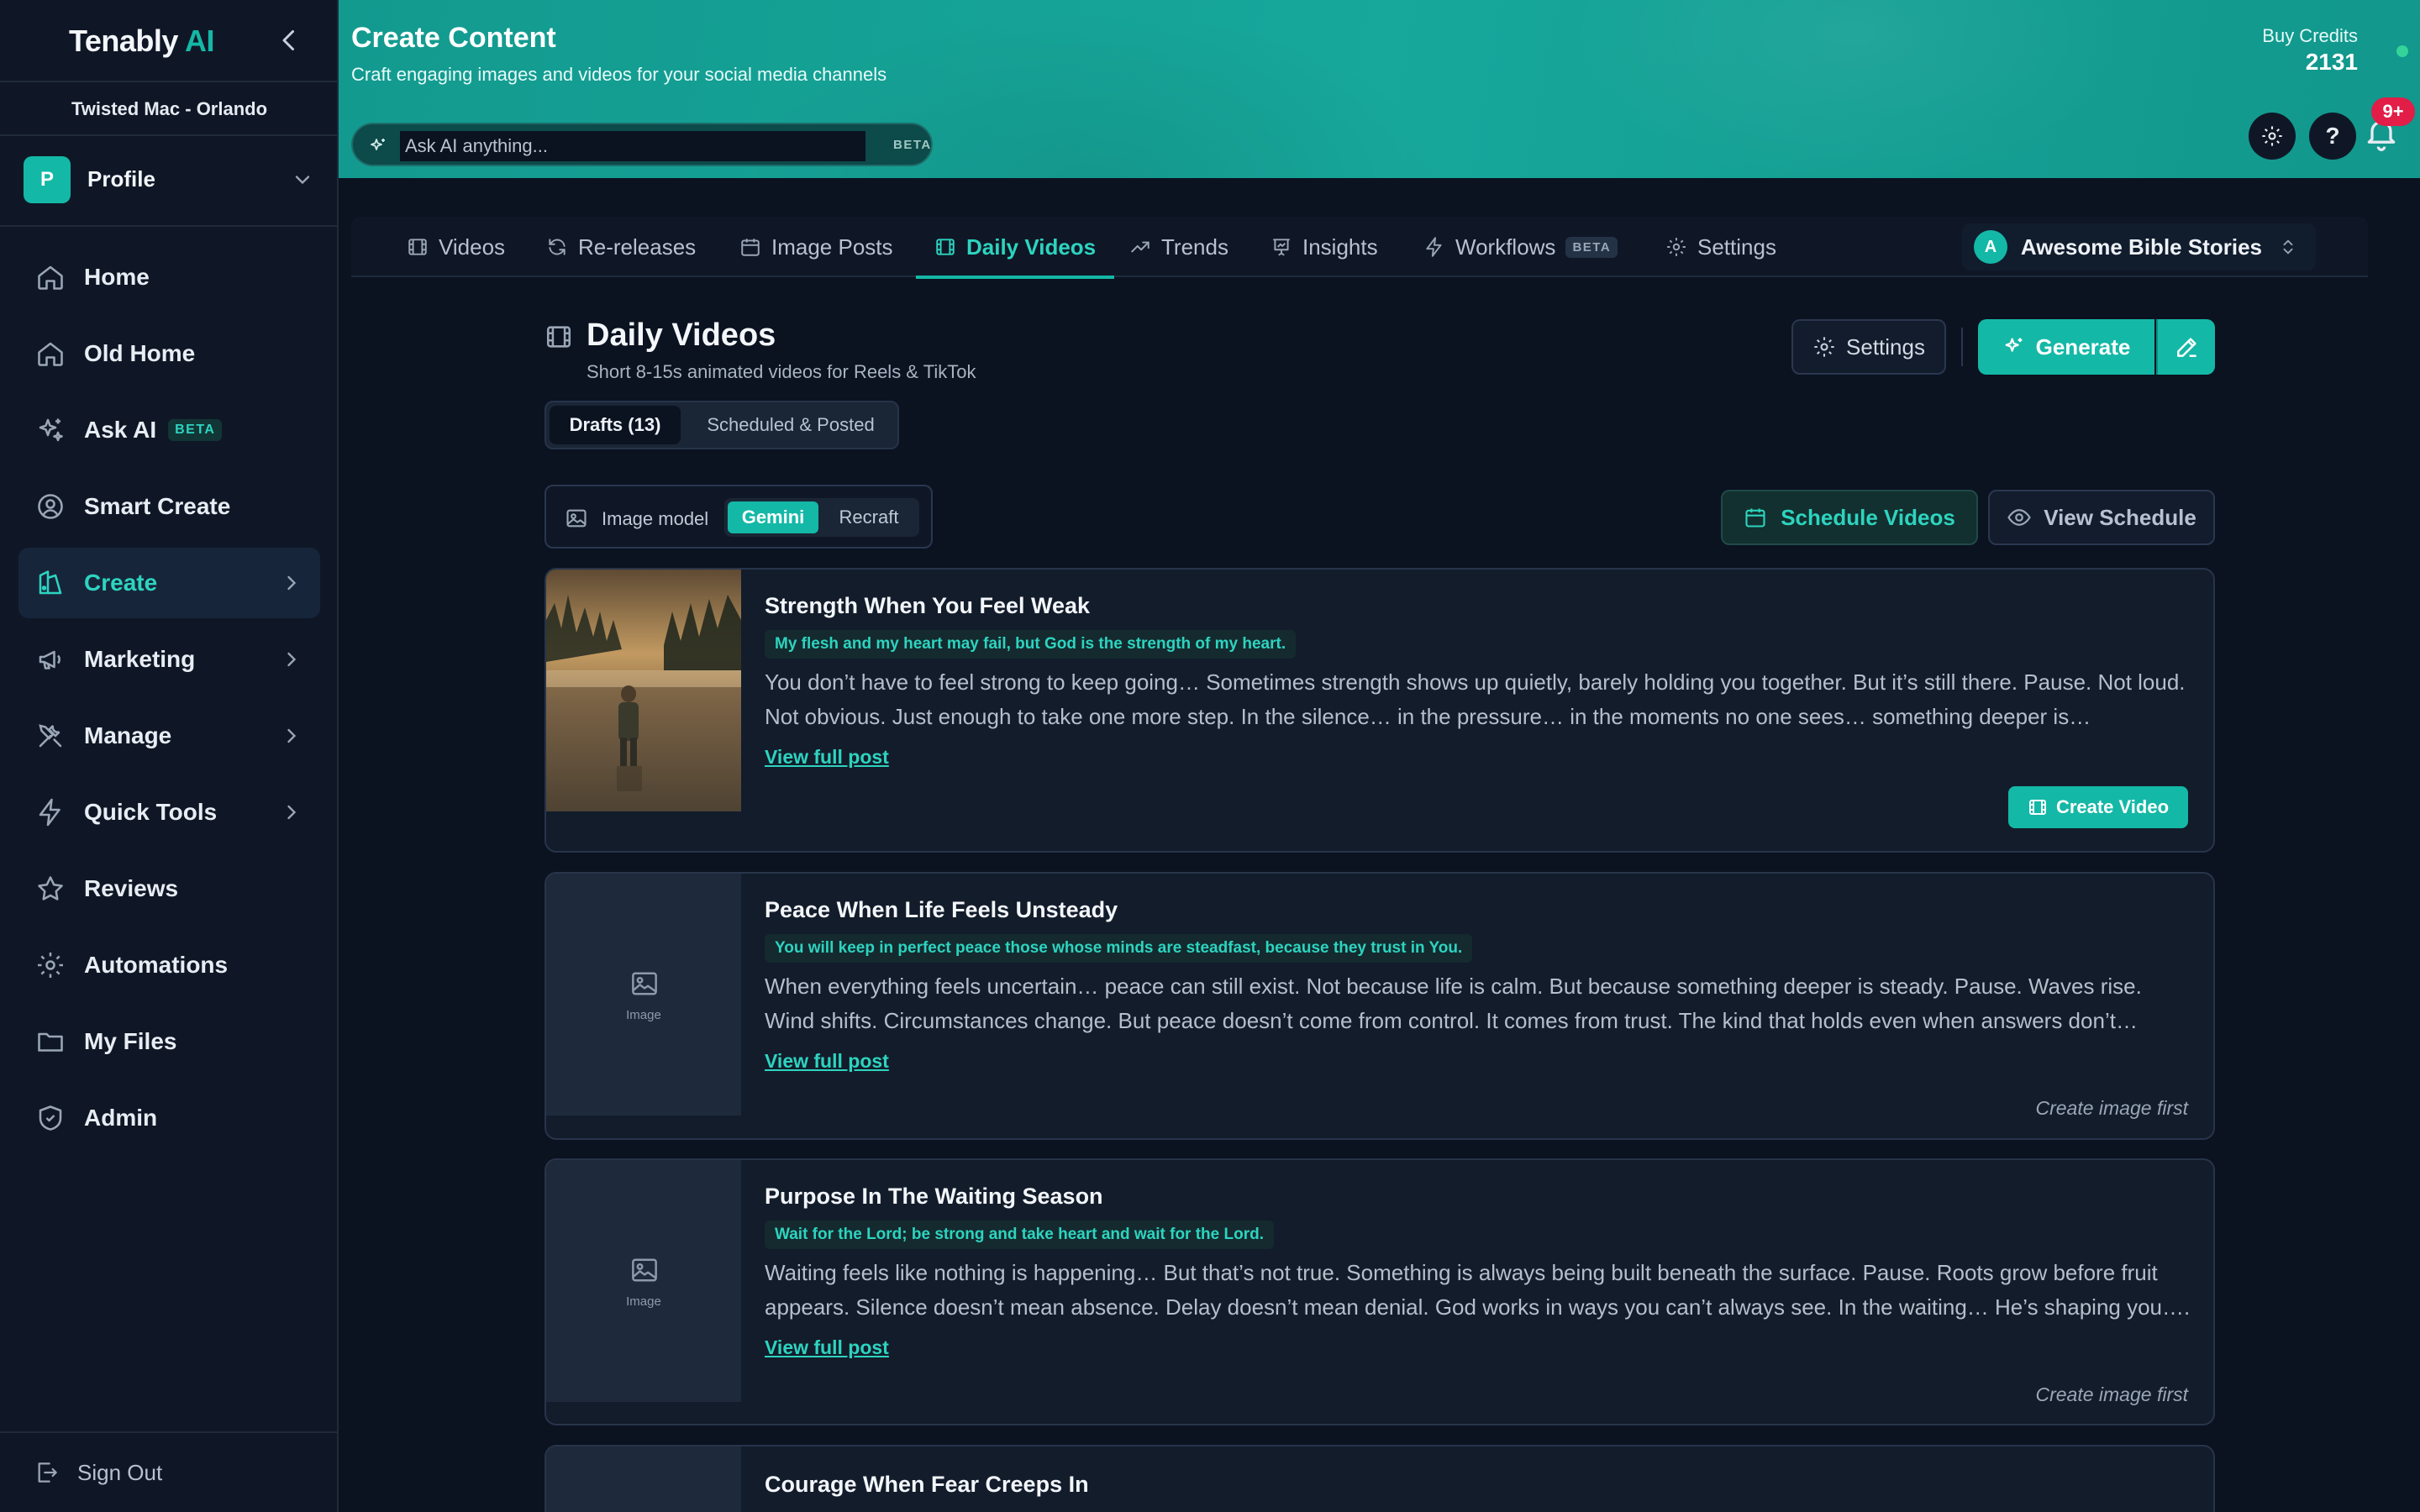  I want to click on presentation-icon, so click(1281, 247).